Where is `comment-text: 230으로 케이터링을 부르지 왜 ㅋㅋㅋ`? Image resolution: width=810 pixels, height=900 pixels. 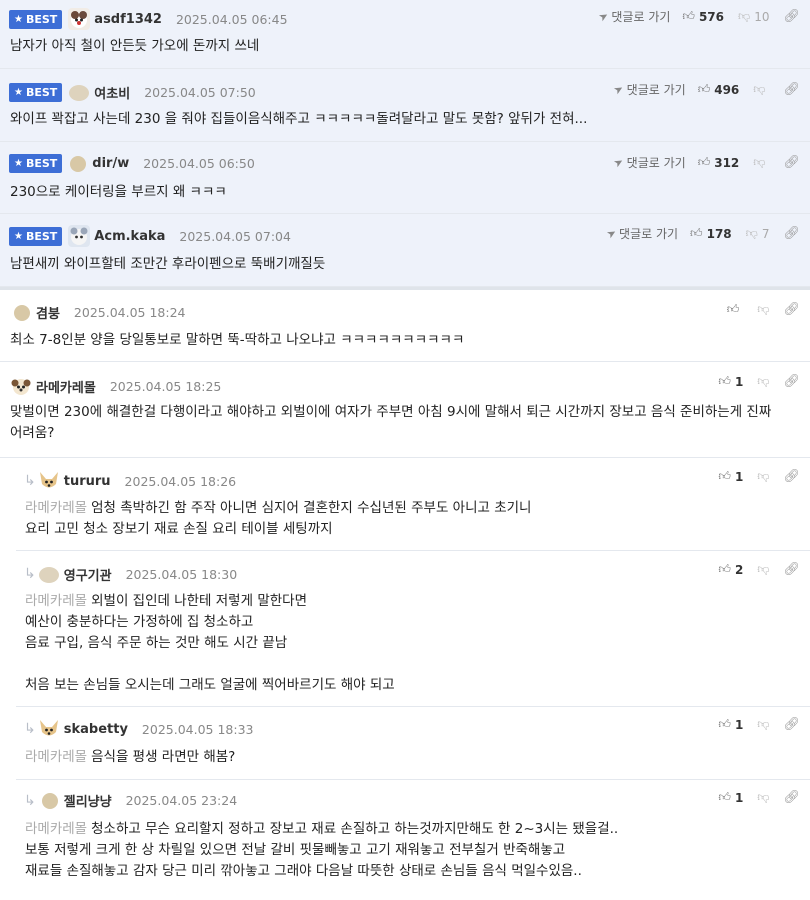 comment-text: 230으로 케이터링을 부르지 왜 ㅋㅋㅋ is located at coordinates (118, 192).